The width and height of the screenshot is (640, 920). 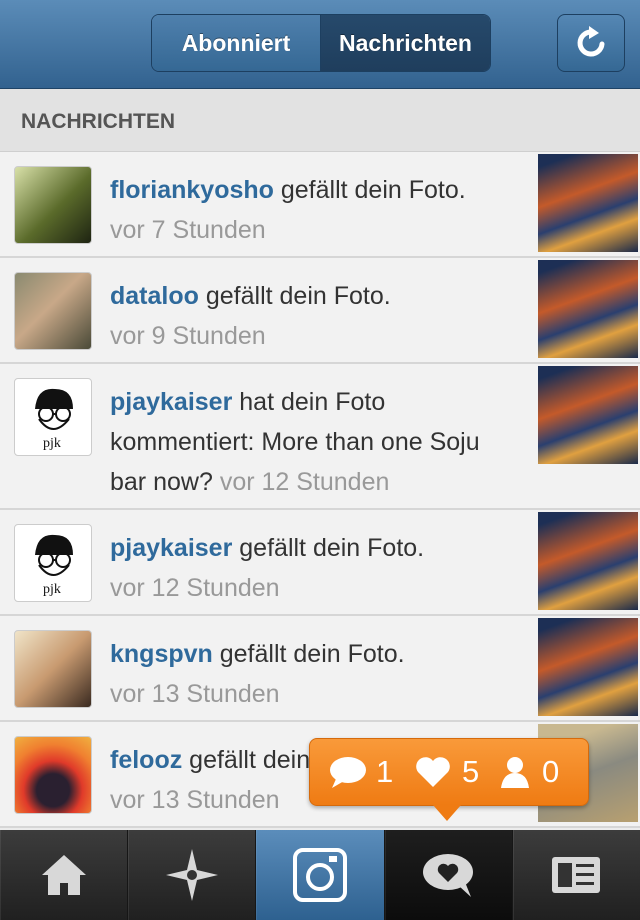 I want to click on home-icon, so click(x=63, y=875).